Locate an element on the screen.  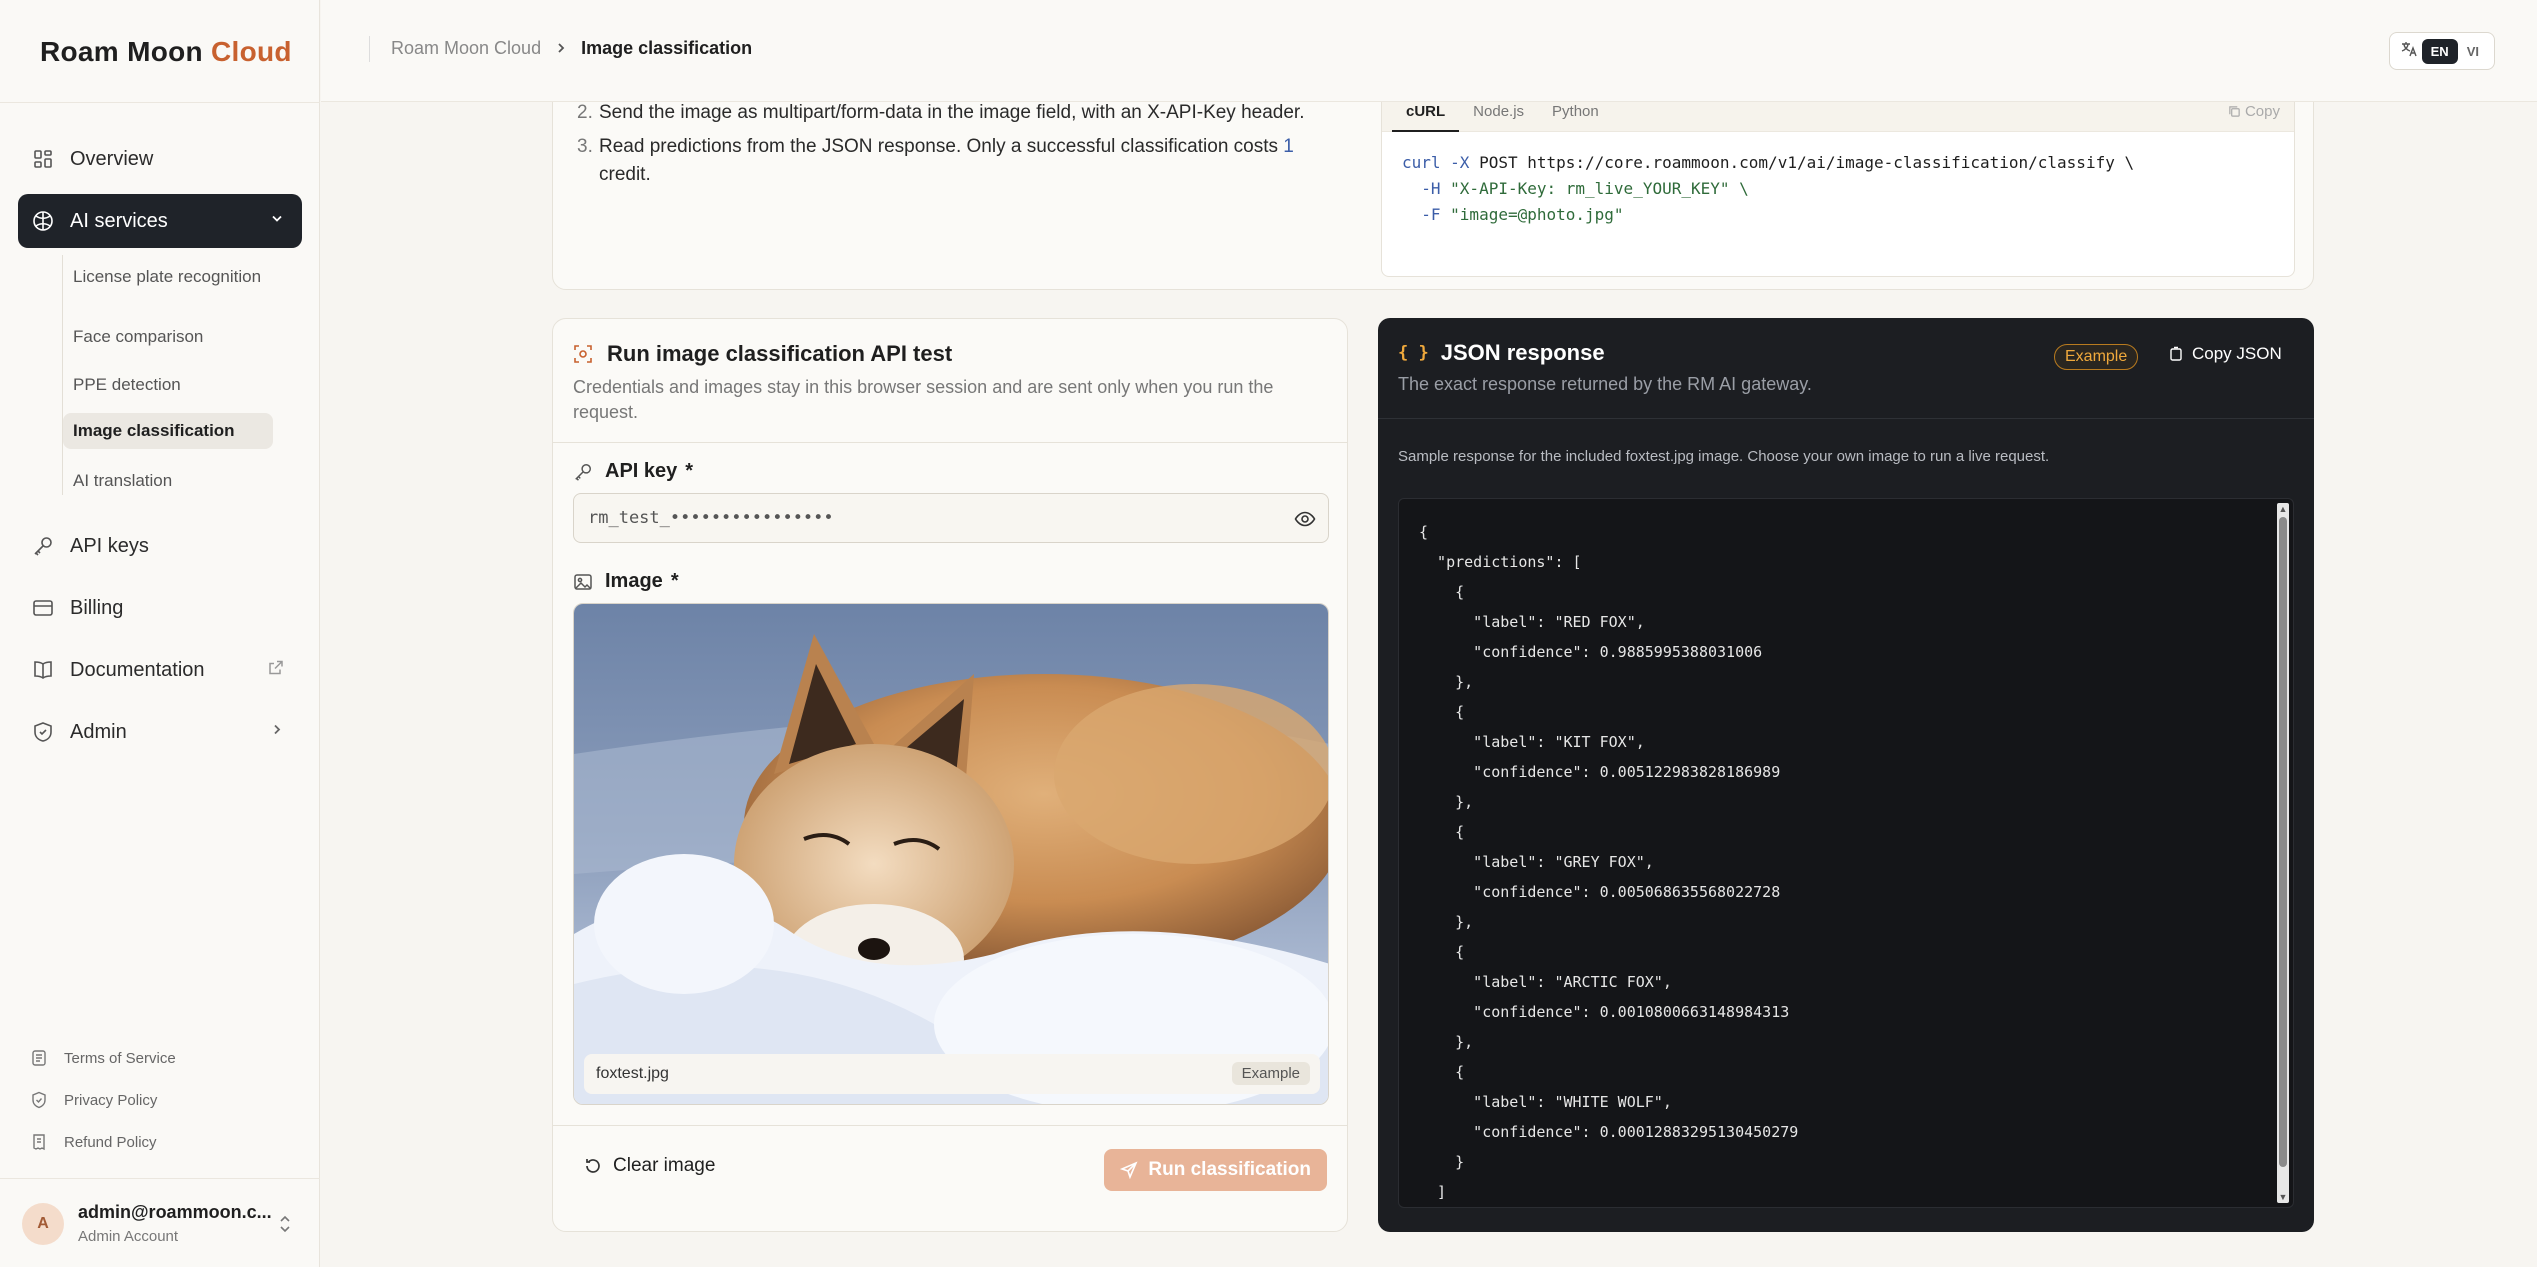
code-cmd: curl is located at coordinates (1421, 162).